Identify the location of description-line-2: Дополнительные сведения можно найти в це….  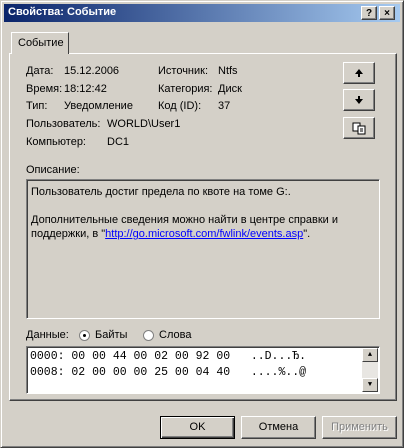
(185, 227).